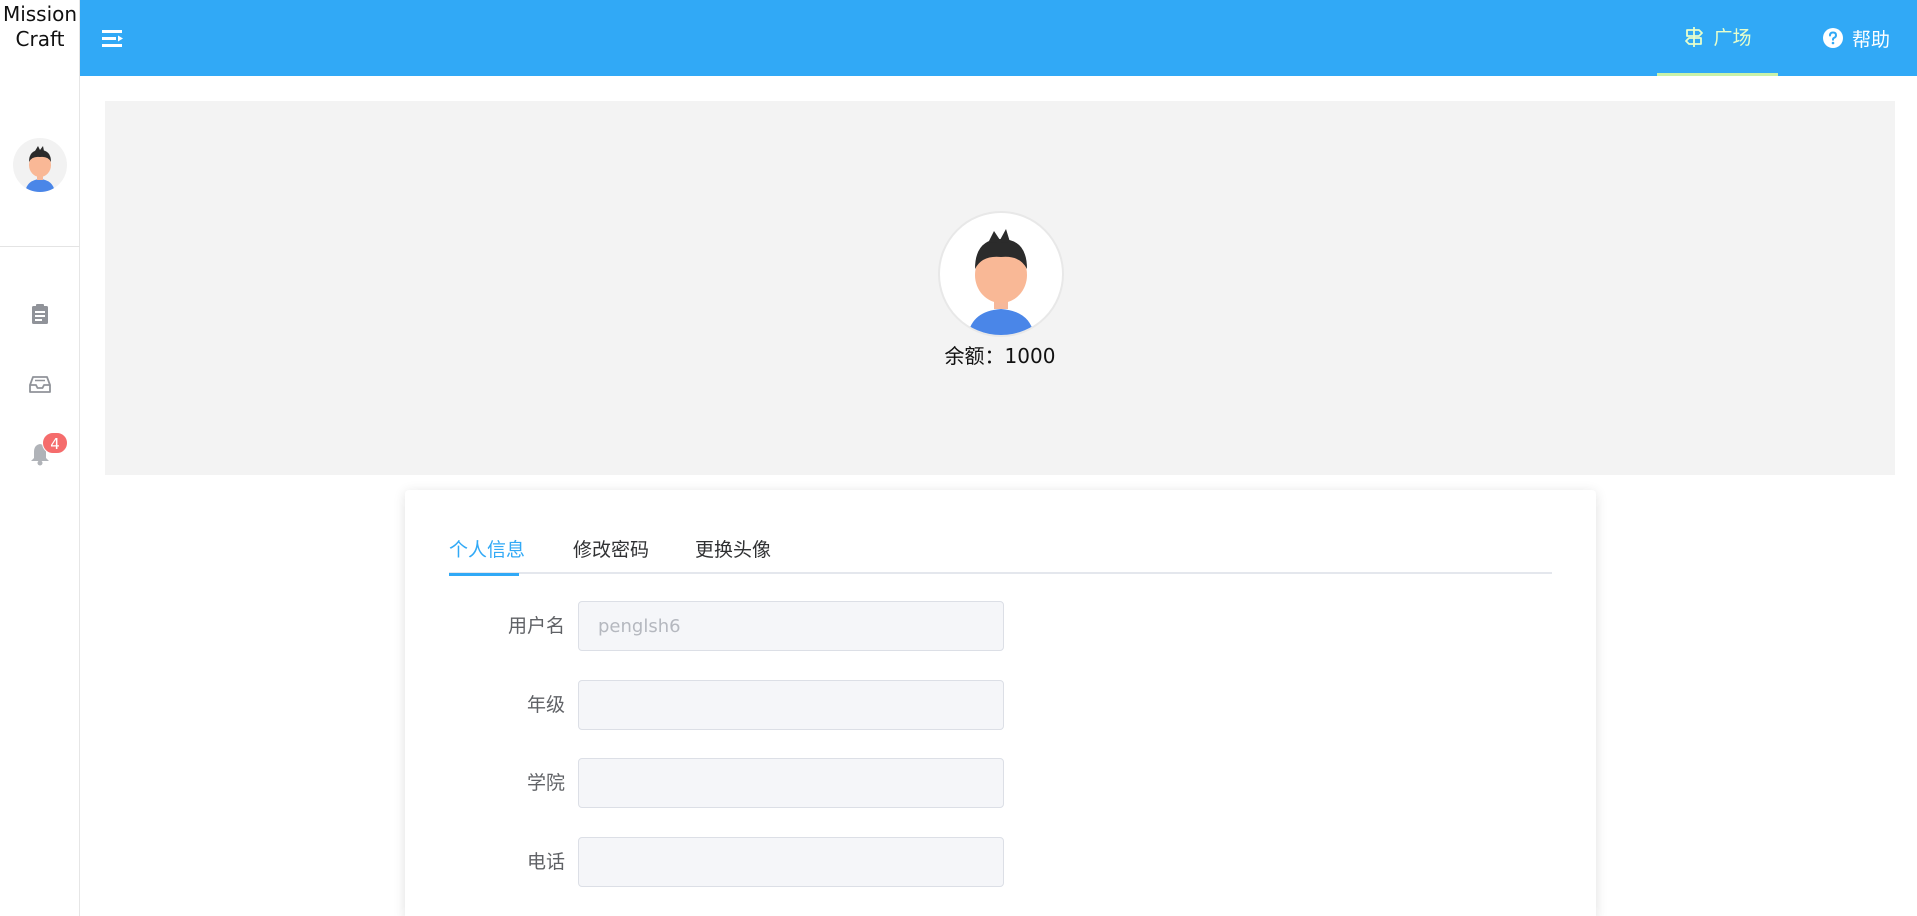 This screenshot has height=916, width=1917. What do you see at coordinates (545, 705) in the screenshot?
I see `grade-label: 年级` at bounding box center [545, 705].